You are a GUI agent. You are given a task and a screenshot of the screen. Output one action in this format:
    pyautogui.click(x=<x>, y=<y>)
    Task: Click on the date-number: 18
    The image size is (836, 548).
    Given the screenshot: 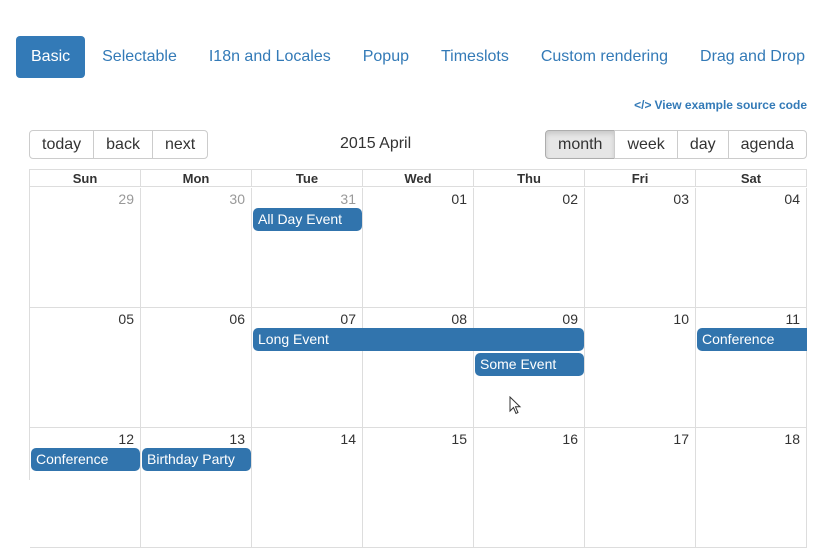 What is the action you would take?
    pyautogui.click(x=792, y=439)
    